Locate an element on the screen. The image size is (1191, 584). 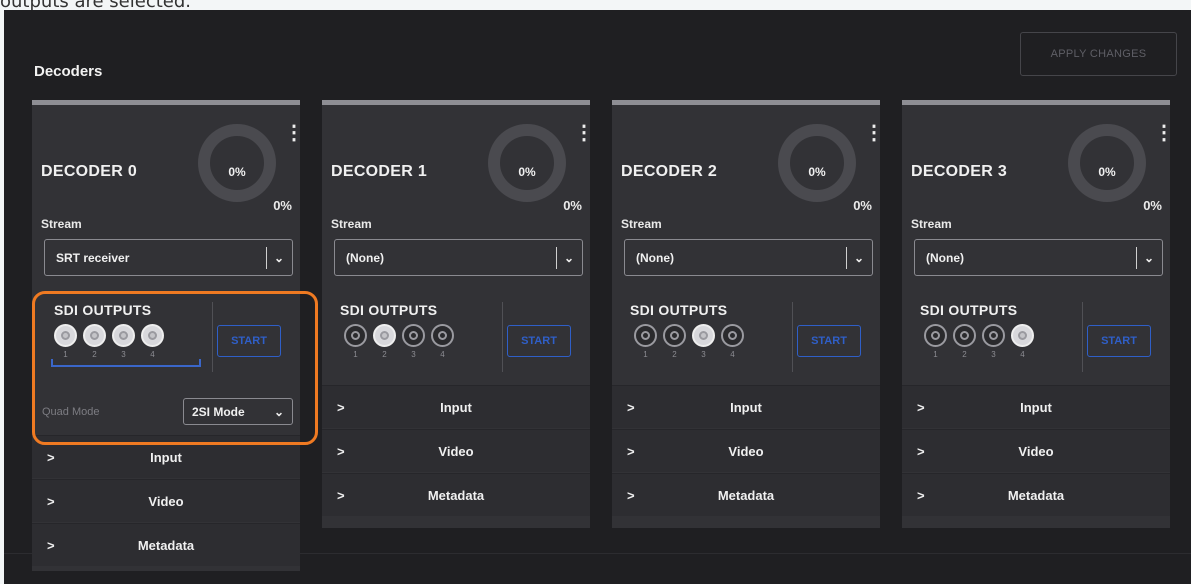
page-title: Decoders is located at coordinates (68, 71).